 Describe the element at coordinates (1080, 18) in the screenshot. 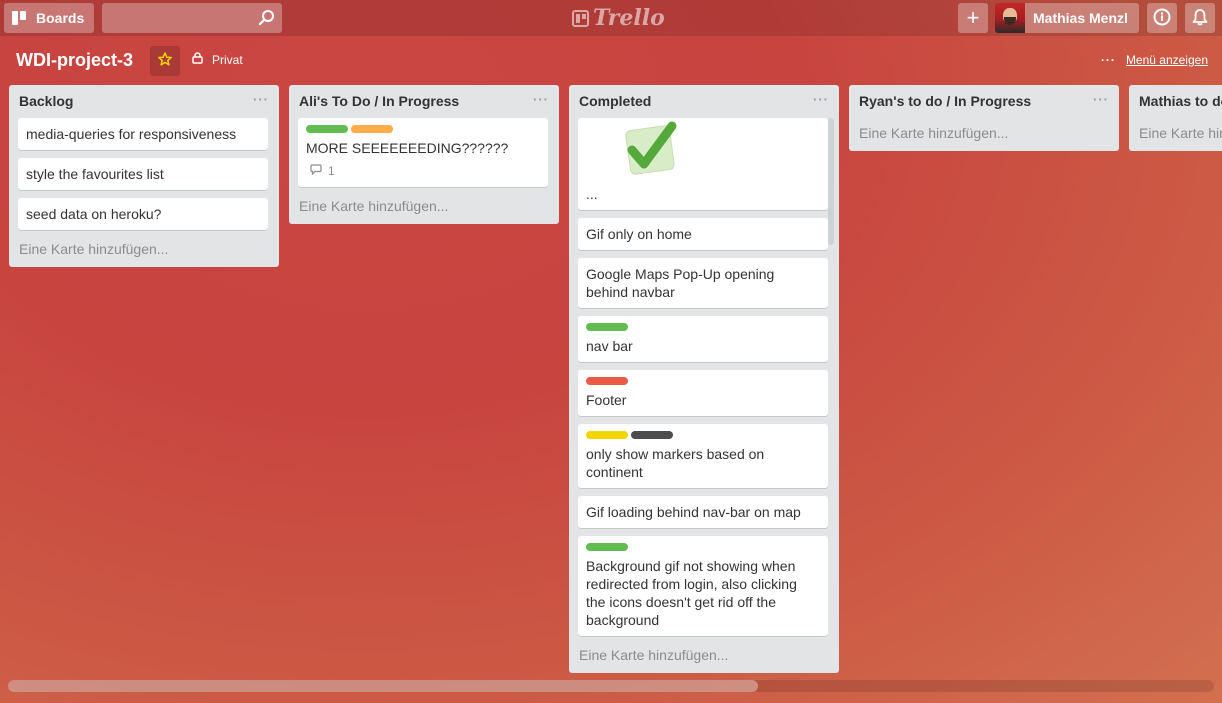

I see `user-name: Mathias Menzl` at that location.